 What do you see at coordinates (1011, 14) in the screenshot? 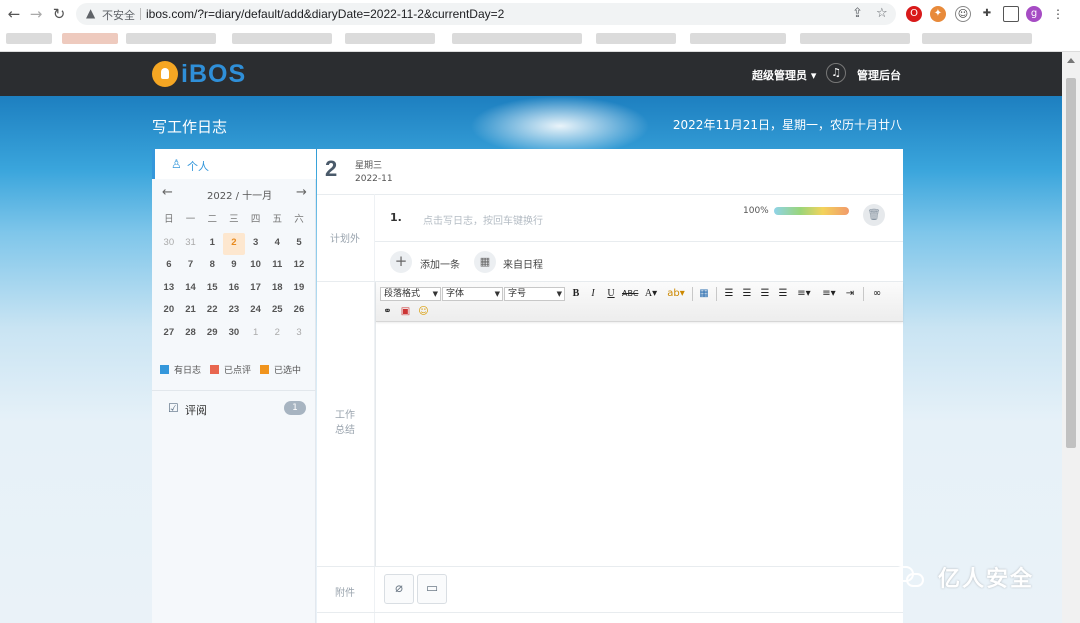
I see `sidepanel-icon` at bounding box center [1011, 14].